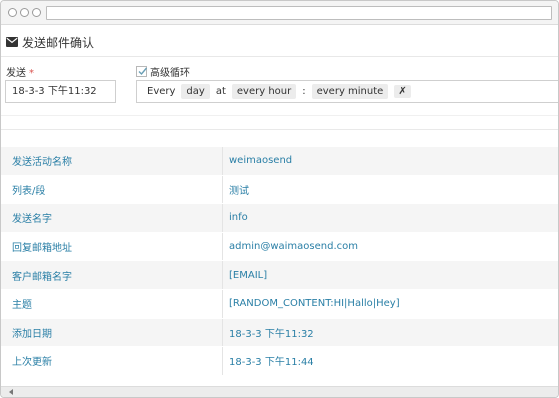 This screenshot has width=559, height=398. I want to click on row-value: admin@waimaosend.com, so click(293, 247).